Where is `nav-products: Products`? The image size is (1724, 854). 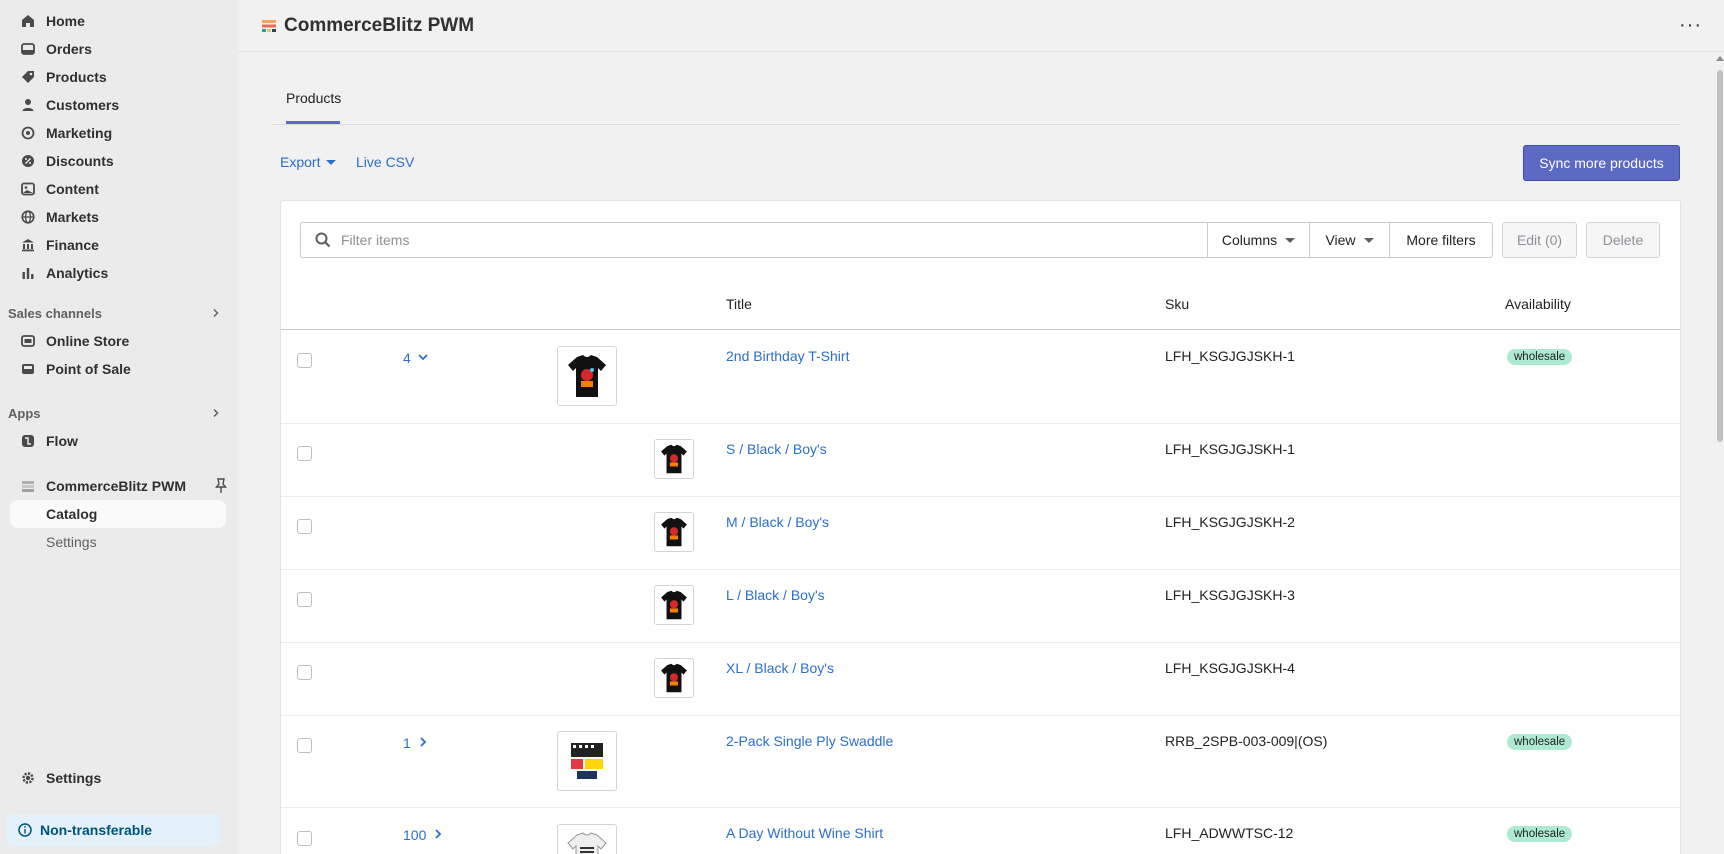
nav-products: Products is located at coordinates (118, 77).